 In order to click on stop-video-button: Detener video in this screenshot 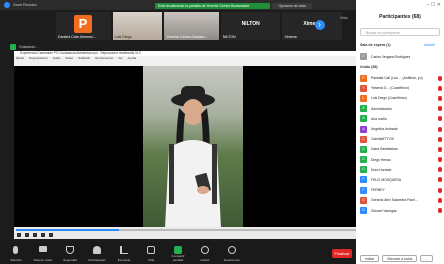, I will do `click(43, 253)`.